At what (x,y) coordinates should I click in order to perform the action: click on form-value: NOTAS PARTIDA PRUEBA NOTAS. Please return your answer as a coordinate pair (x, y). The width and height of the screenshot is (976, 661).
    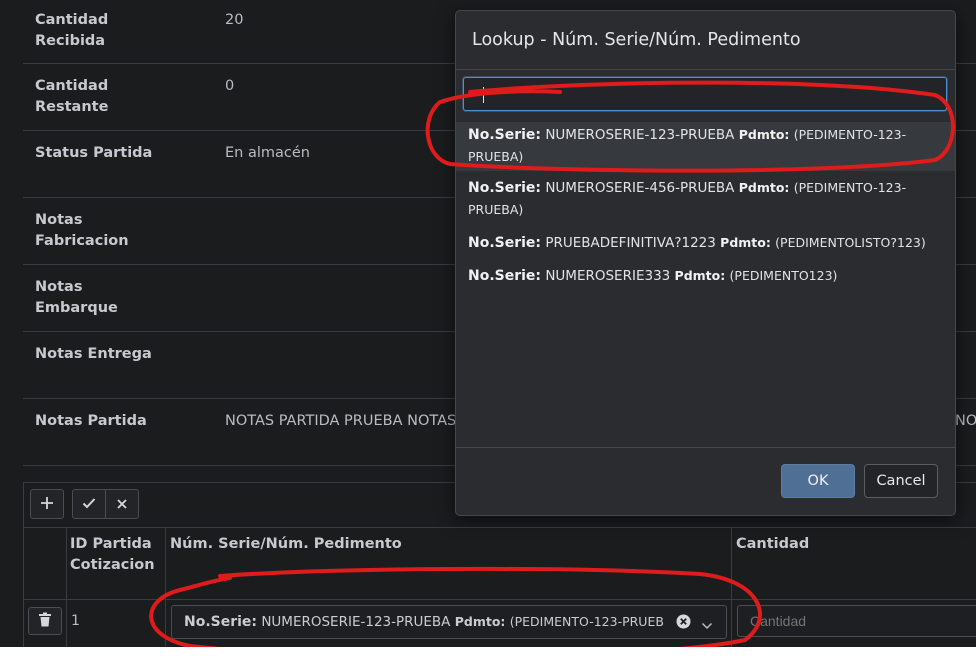
    Looking at the image, I should click on (341, 421).